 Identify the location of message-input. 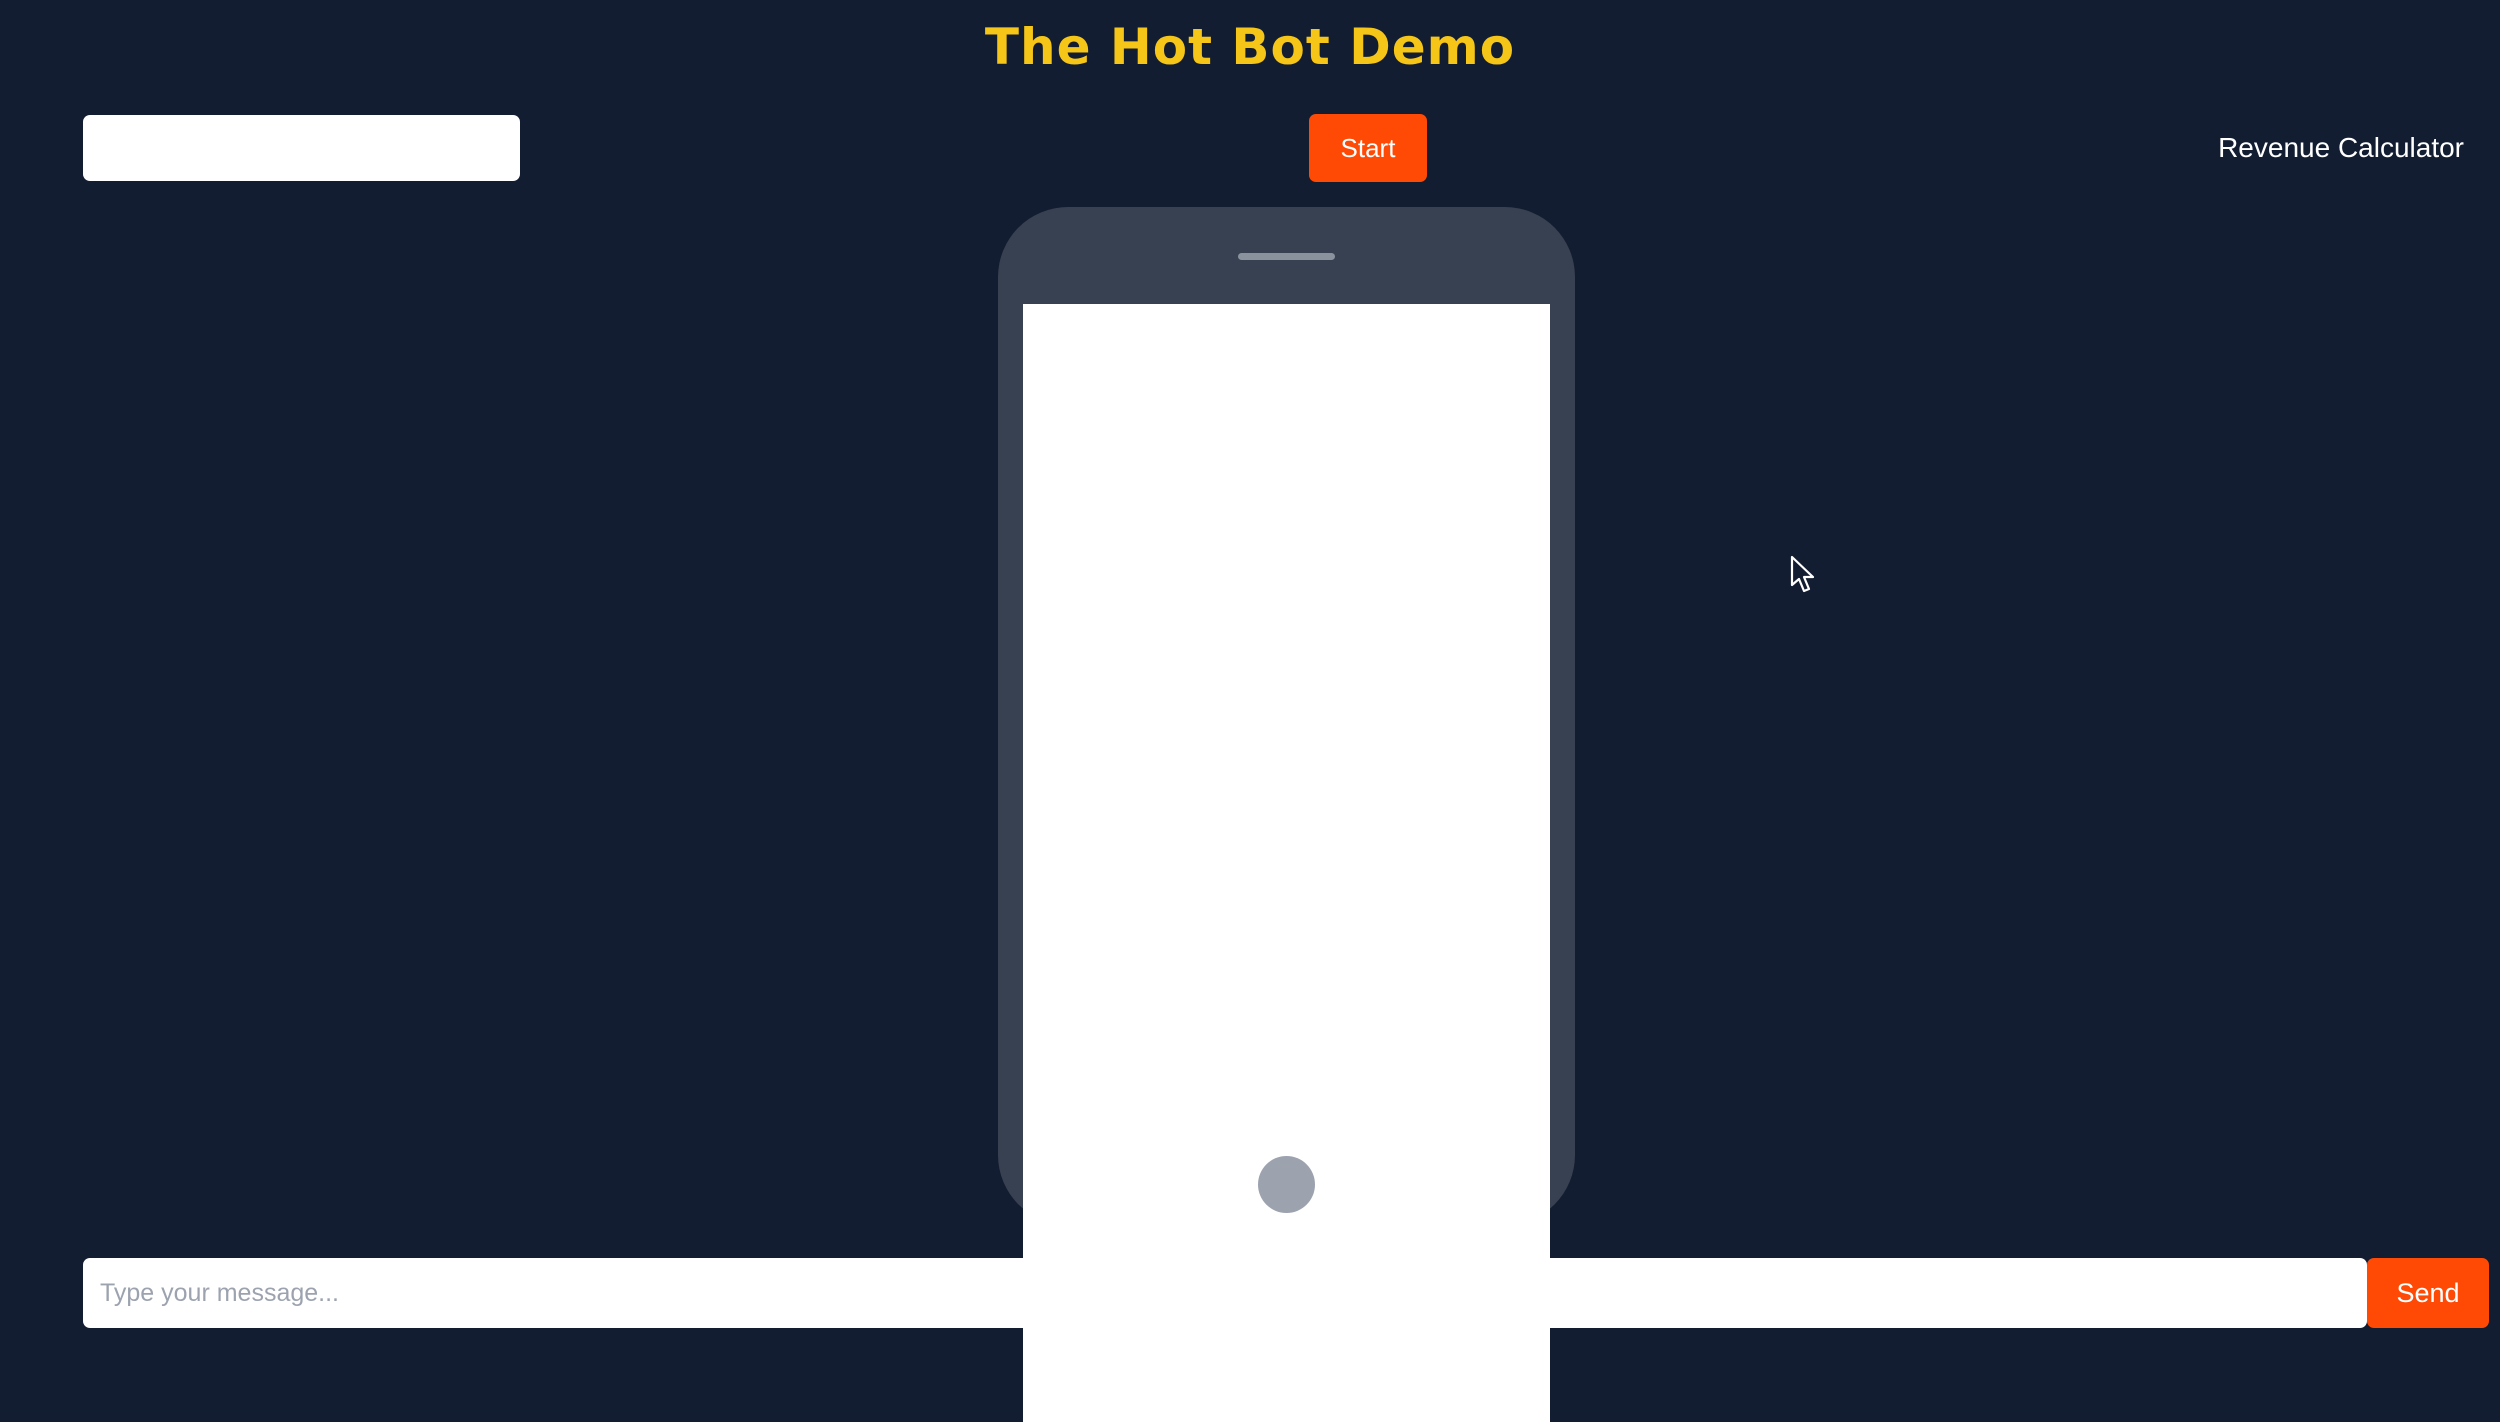
(1225, 1293).